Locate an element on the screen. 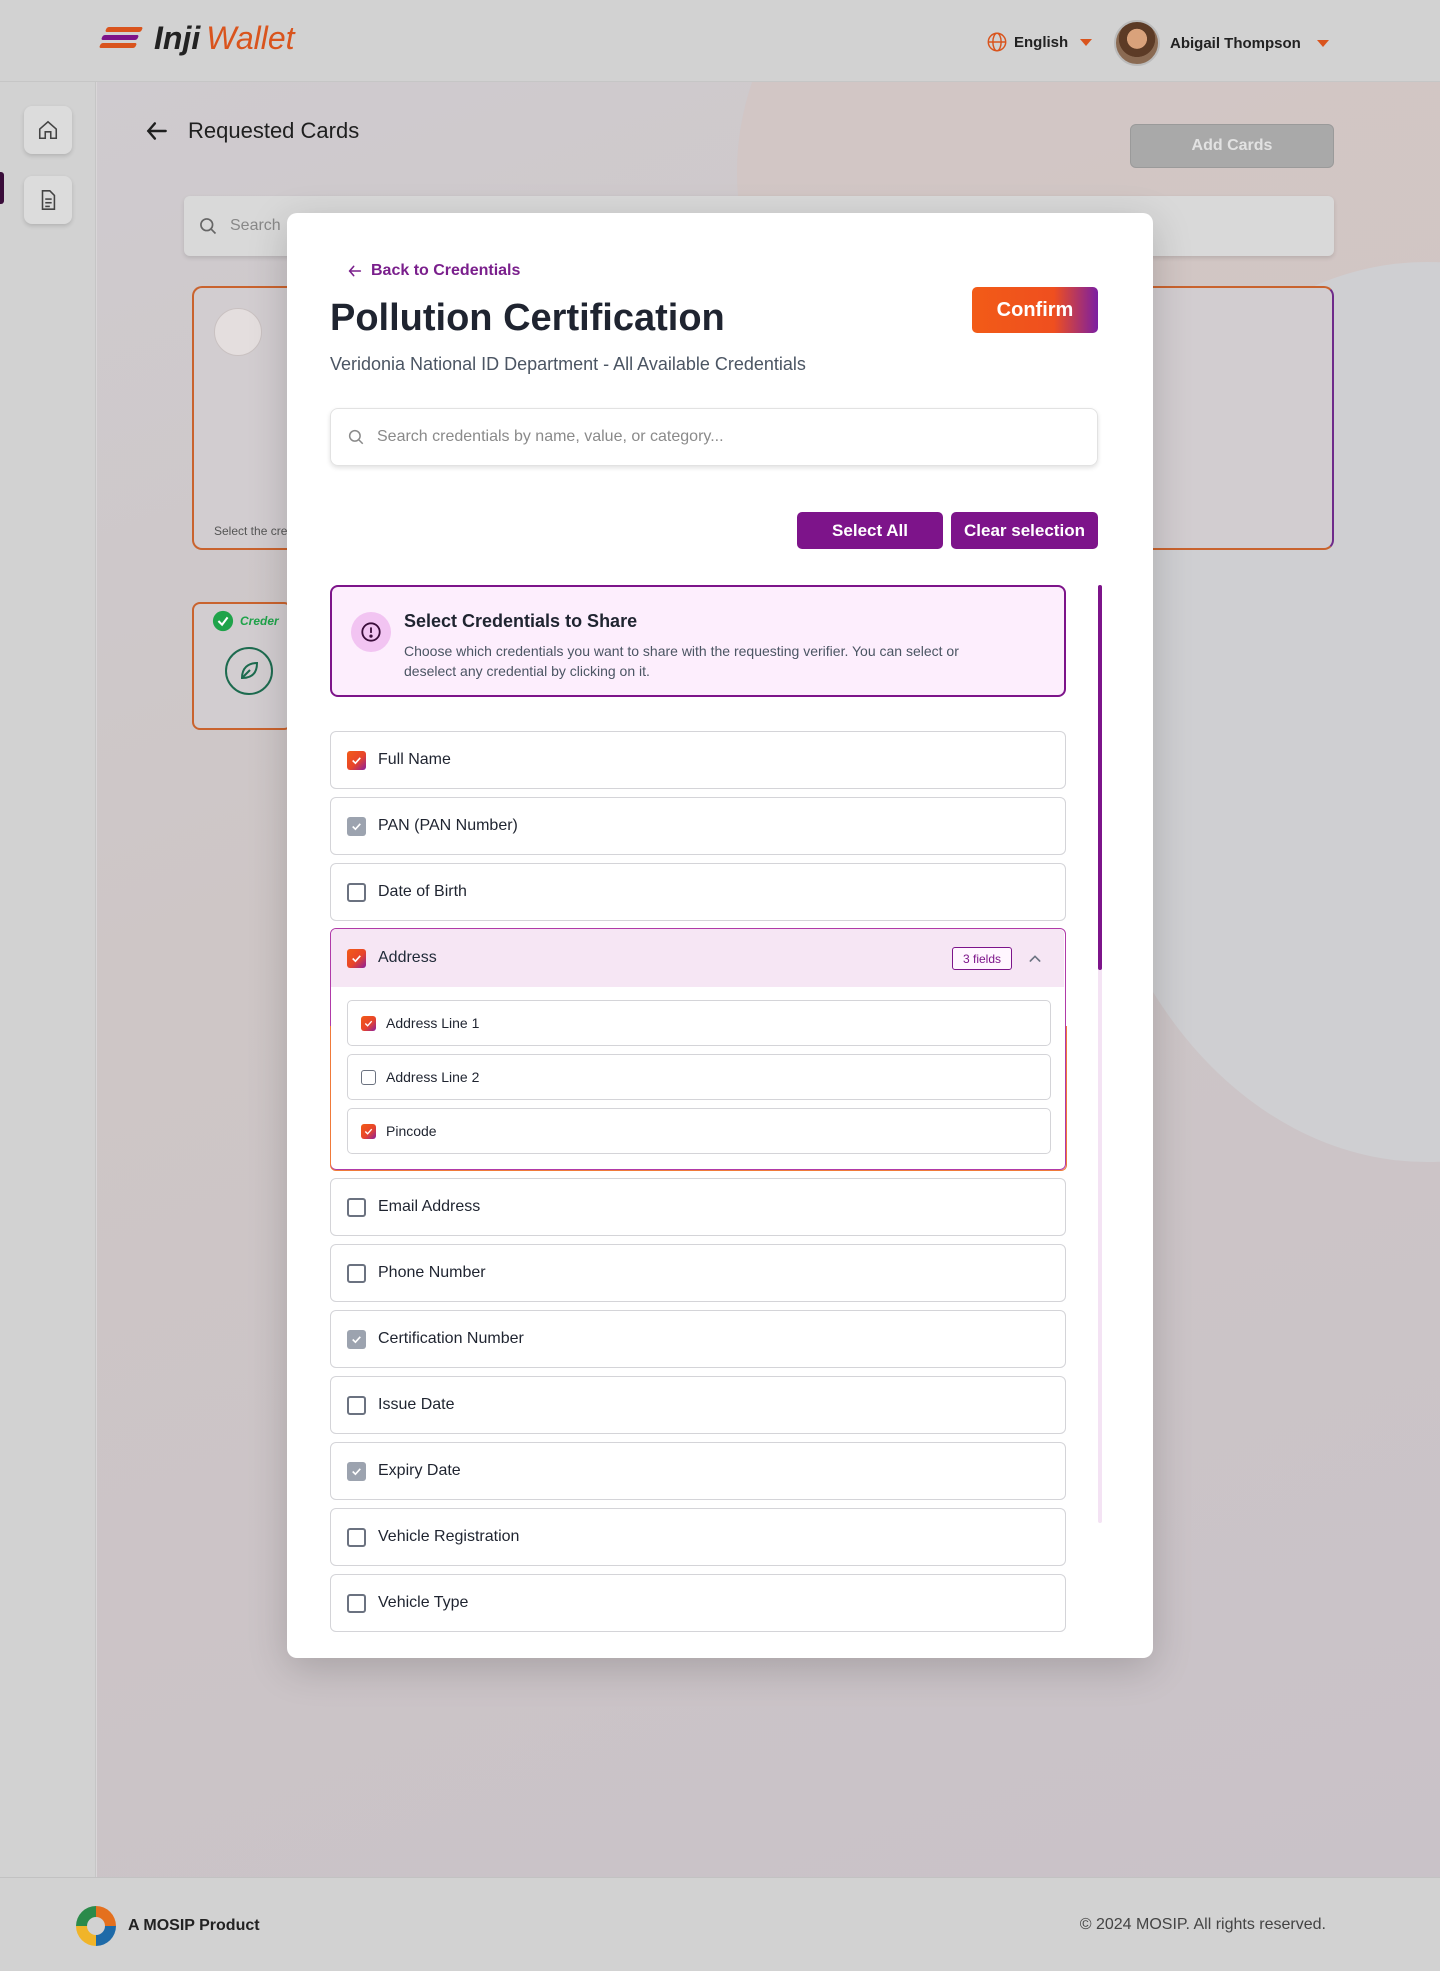 This screenshot has width=1440, height=1971. credential-label: Phone Number is located at coordinates (432, 1272).